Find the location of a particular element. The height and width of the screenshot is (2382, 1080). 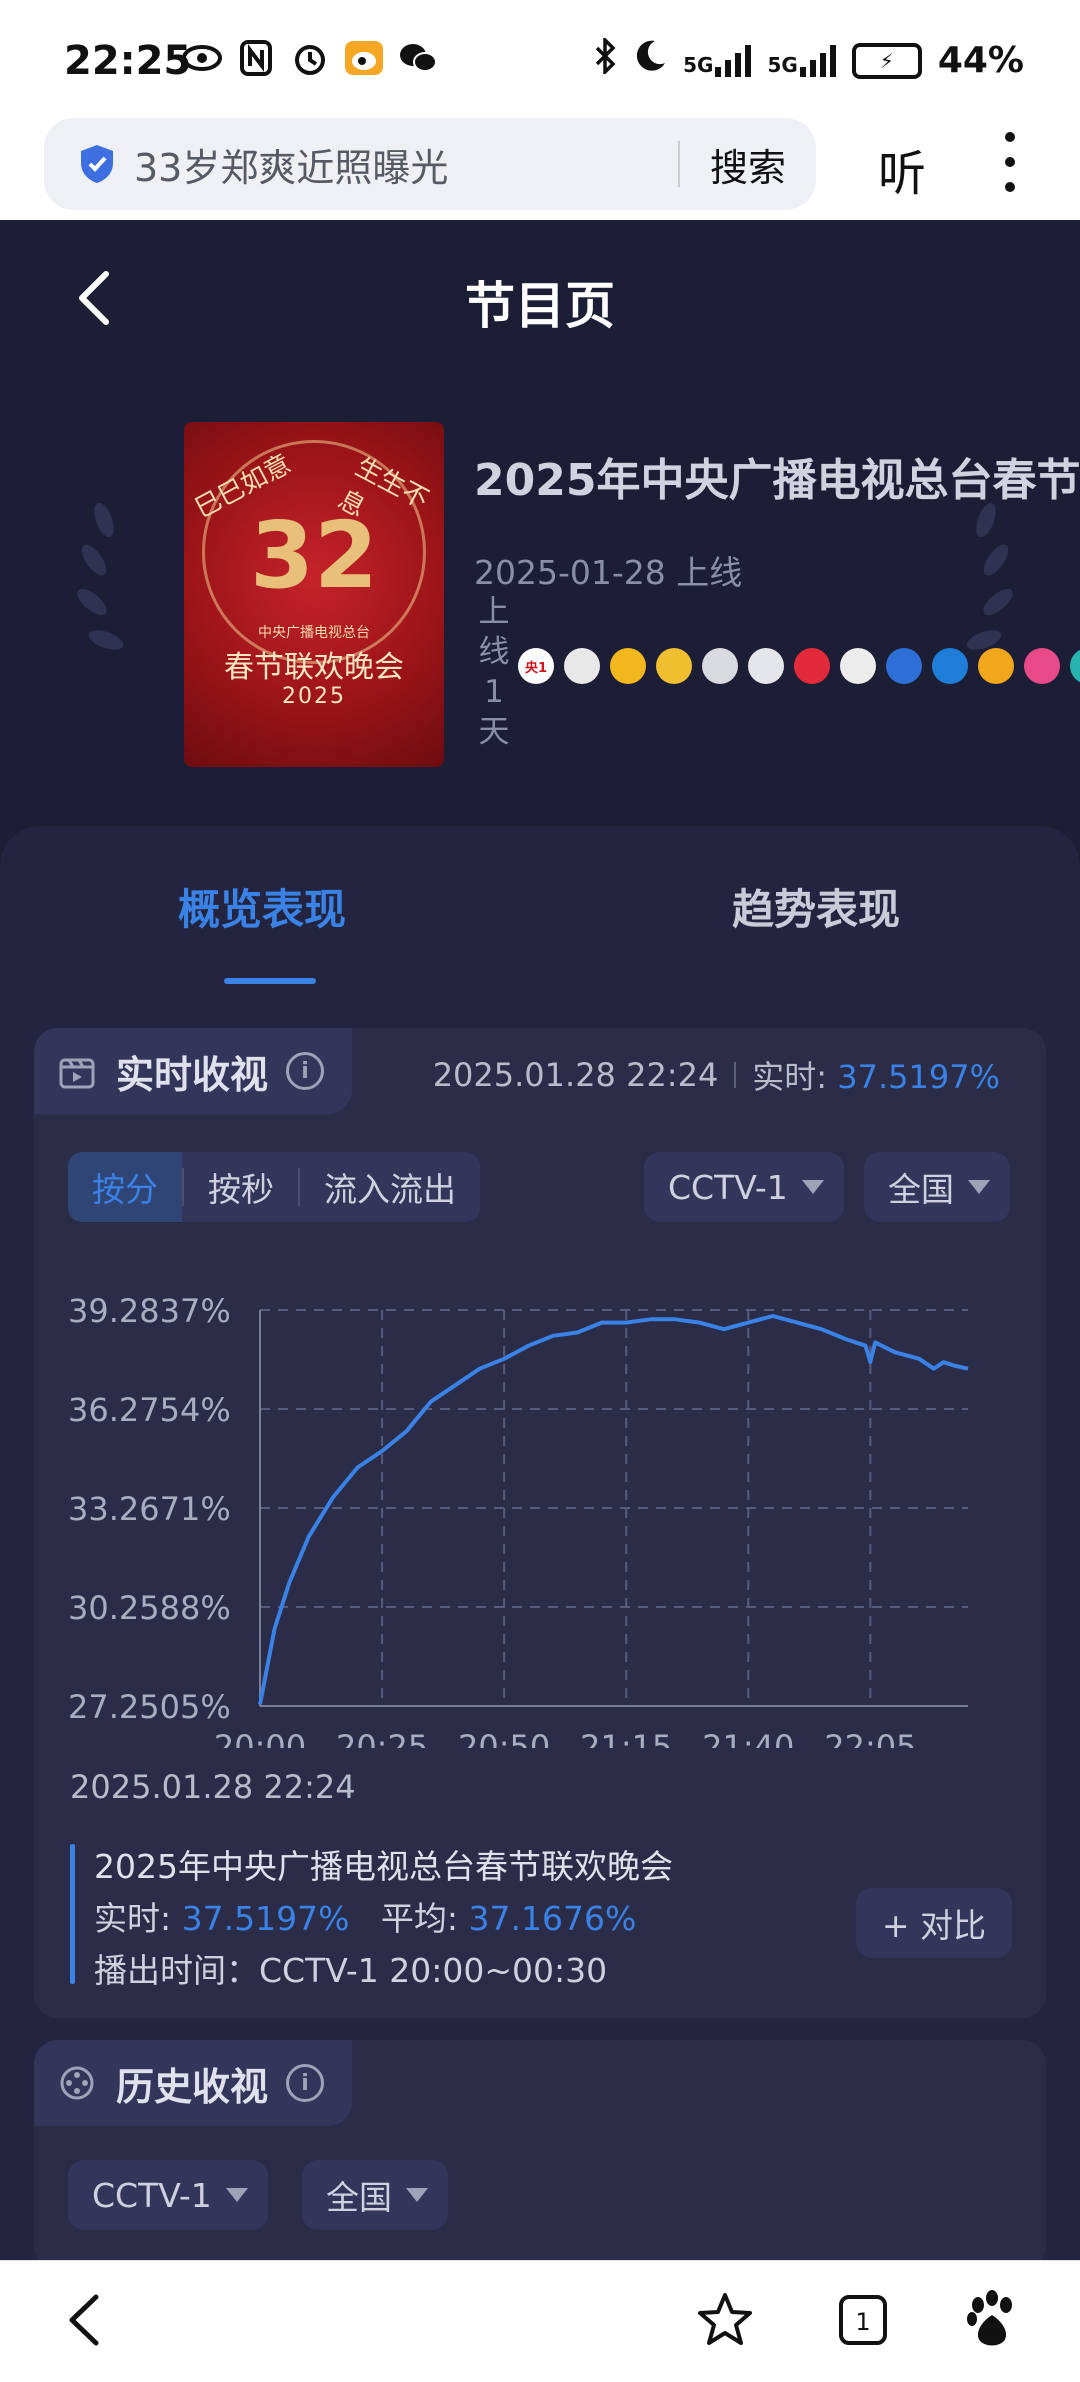

search-input: 33岁郑爽近照曝光 is located at coordinates (406, 164).